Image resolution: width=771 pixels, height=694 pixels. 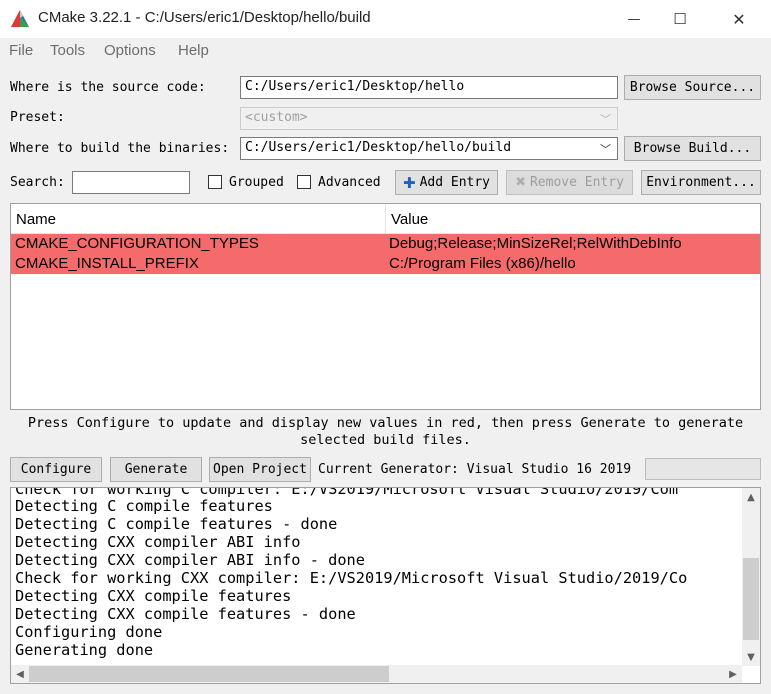 What do you see at coordinates (193, 50) in the screenshot?
I see `menu-help: Help` at bounding box center [193, 50].